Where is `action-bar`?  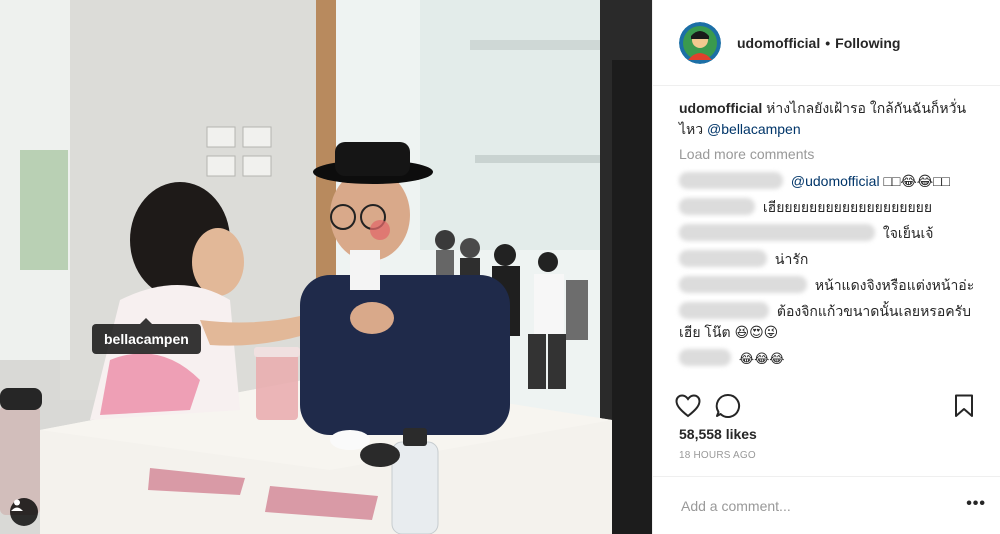
action-bar is located at coordinates (826, 406).